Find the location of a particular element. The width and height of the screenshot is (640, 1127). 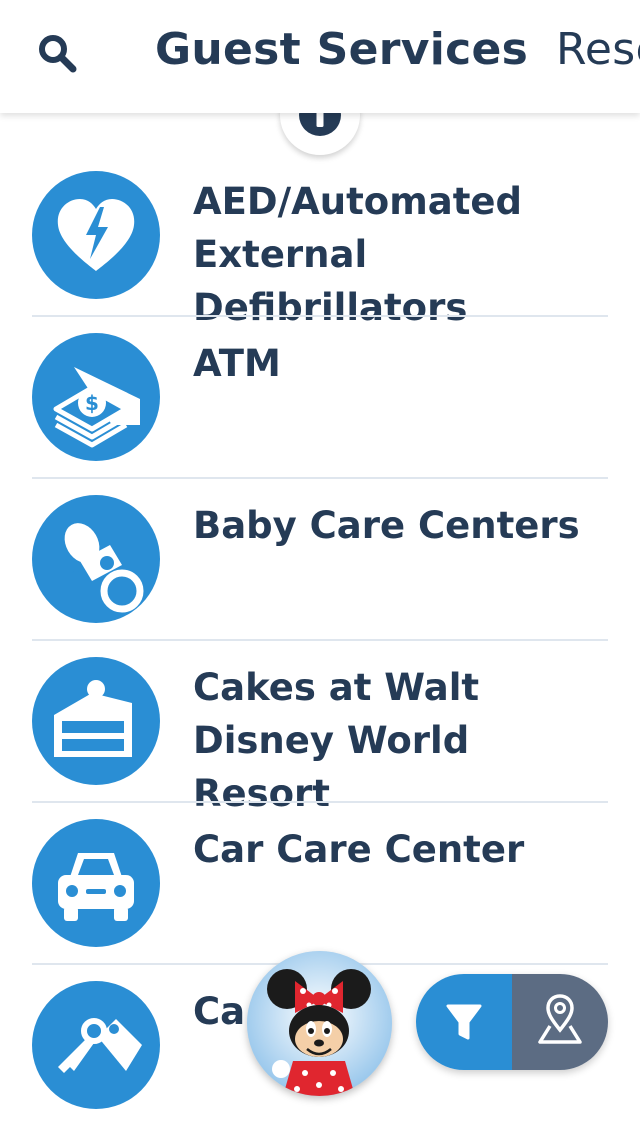

filter-map-toggle is located at coordinates (512, 1022).